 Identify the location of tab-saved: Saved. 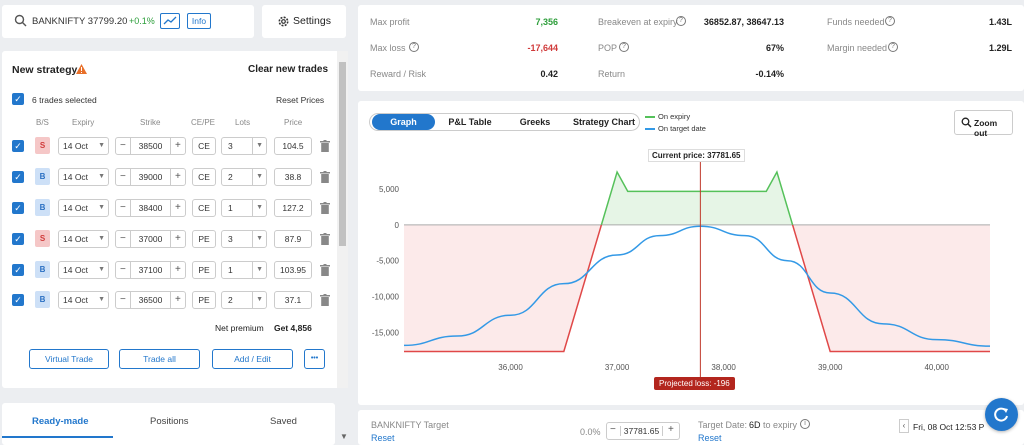
(283, 421).